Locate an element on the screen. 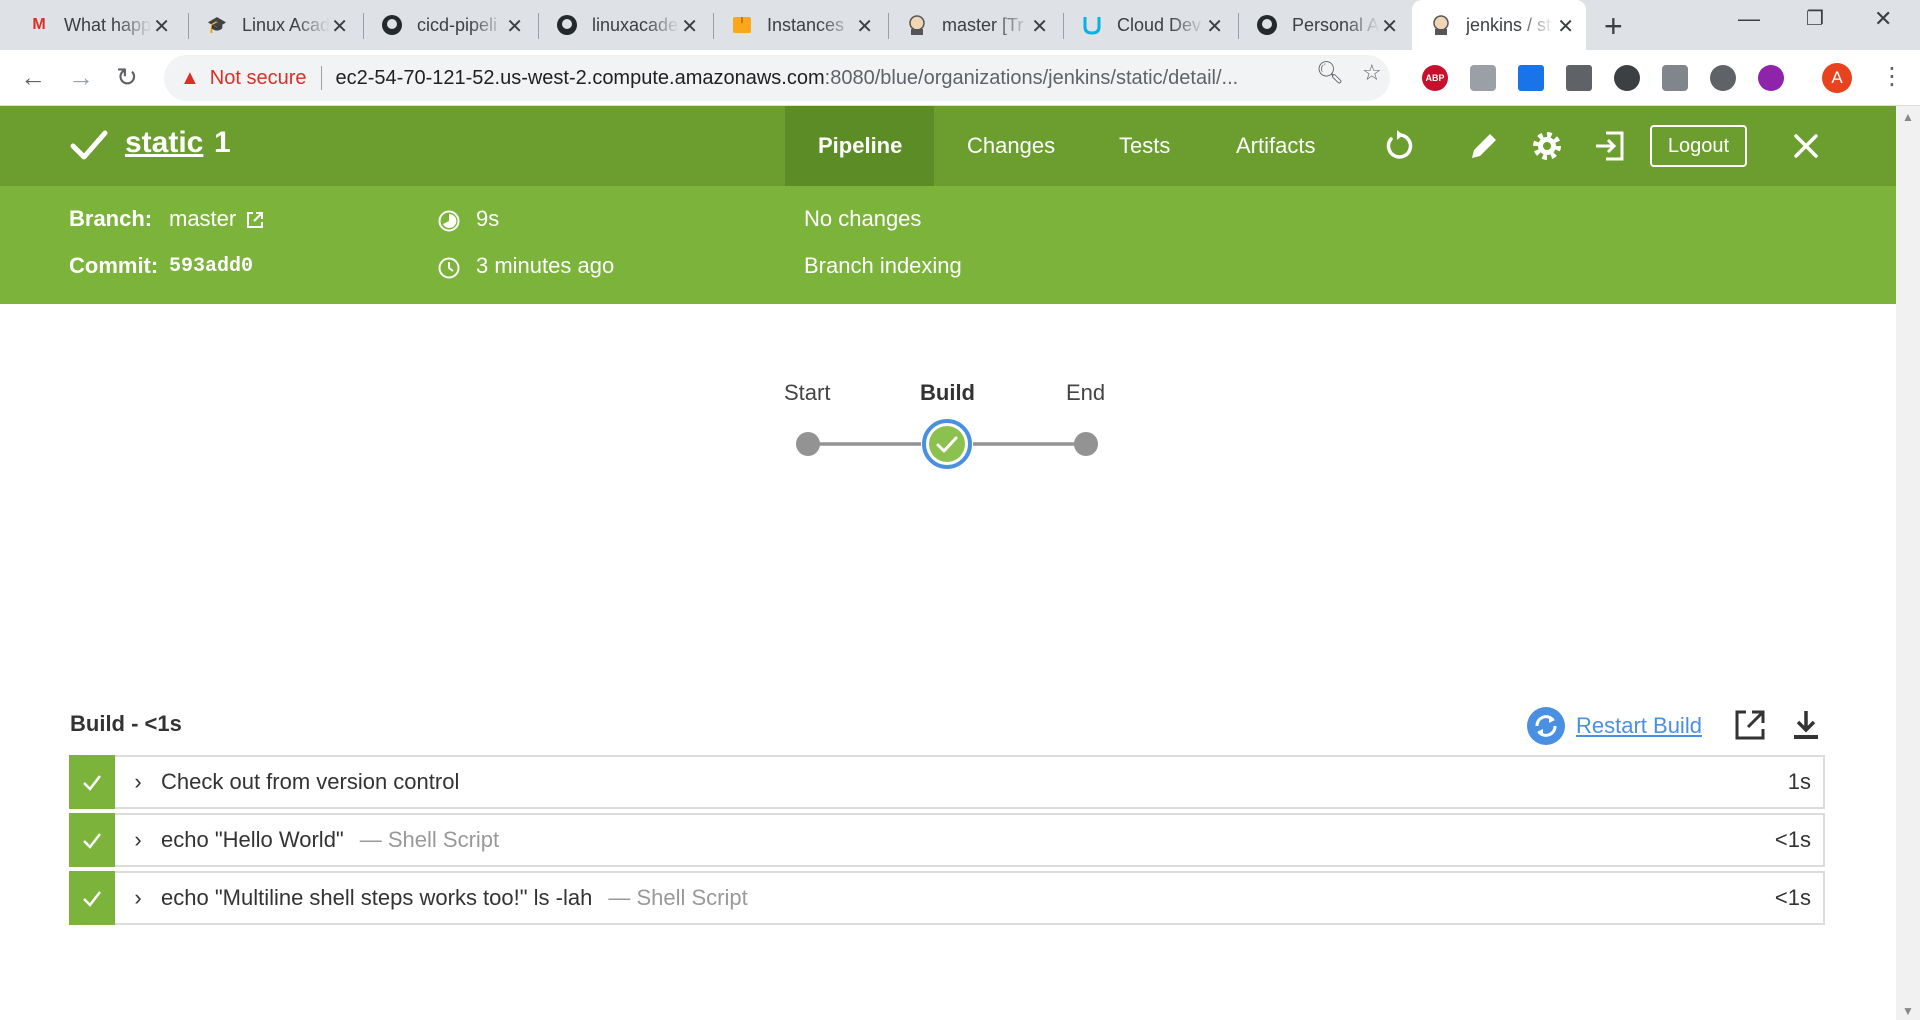 The image size is (1920, 1020). run-name-link: static is located at coordinates (164, 143).